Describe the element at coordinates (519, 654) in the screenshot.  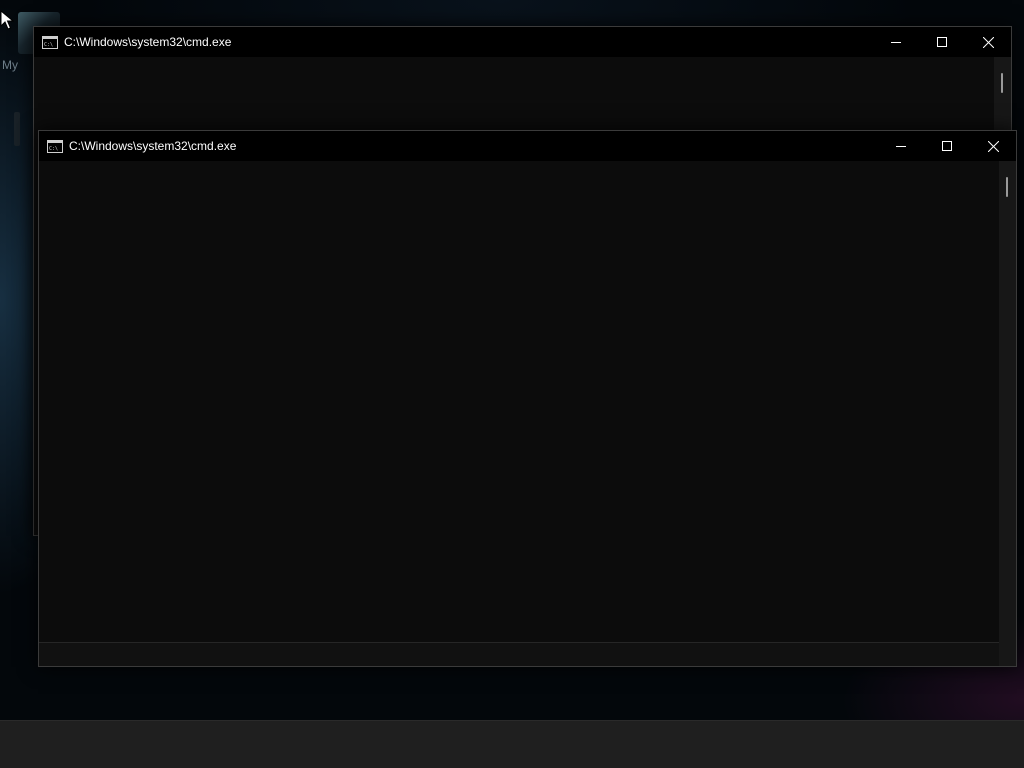
I see `horizontal-scrollbar` at that location.